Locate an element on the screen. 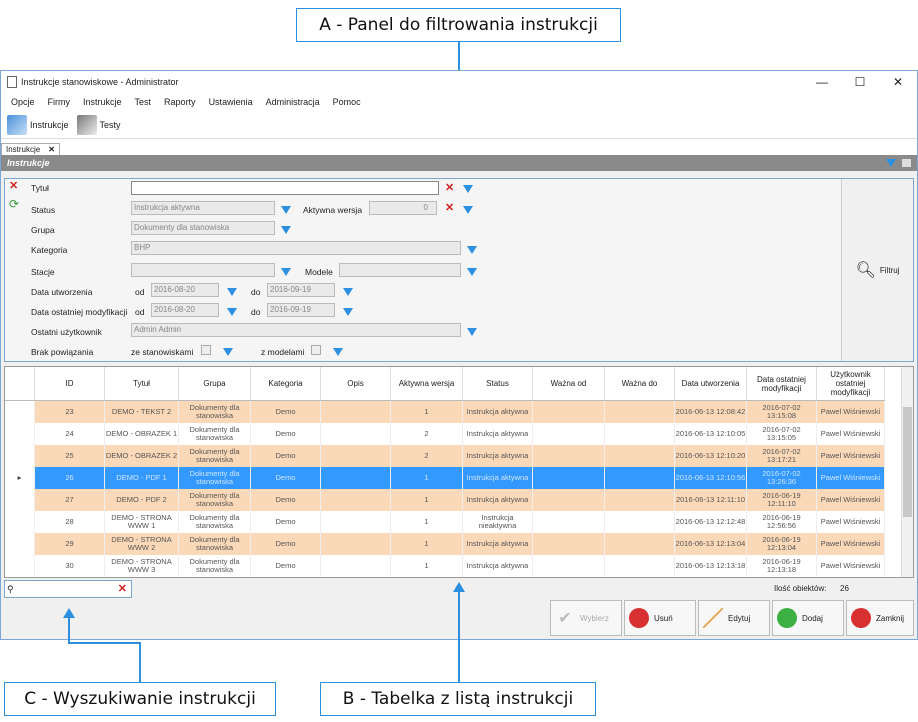  wybierz-button: ✔ Wybierz is located at coordinates (586, 618).